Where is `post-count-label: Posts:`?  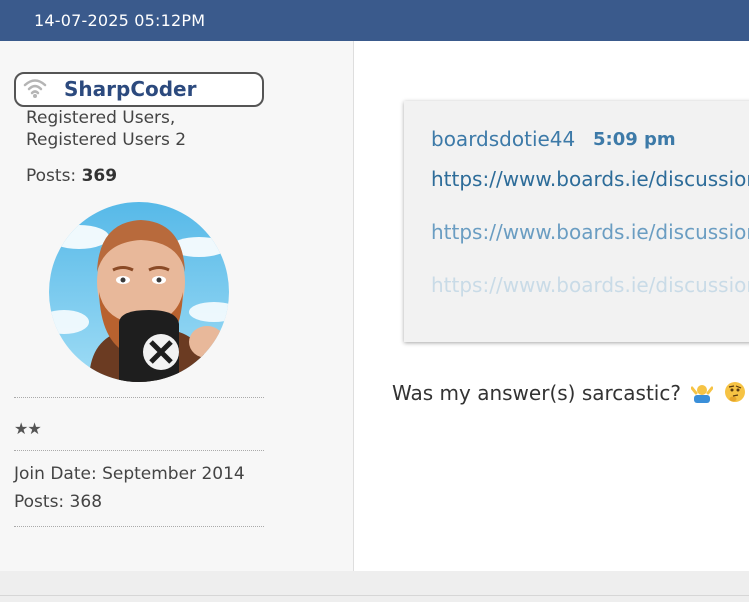 post-count-label: Posts: is located at coordinates (54, 176).